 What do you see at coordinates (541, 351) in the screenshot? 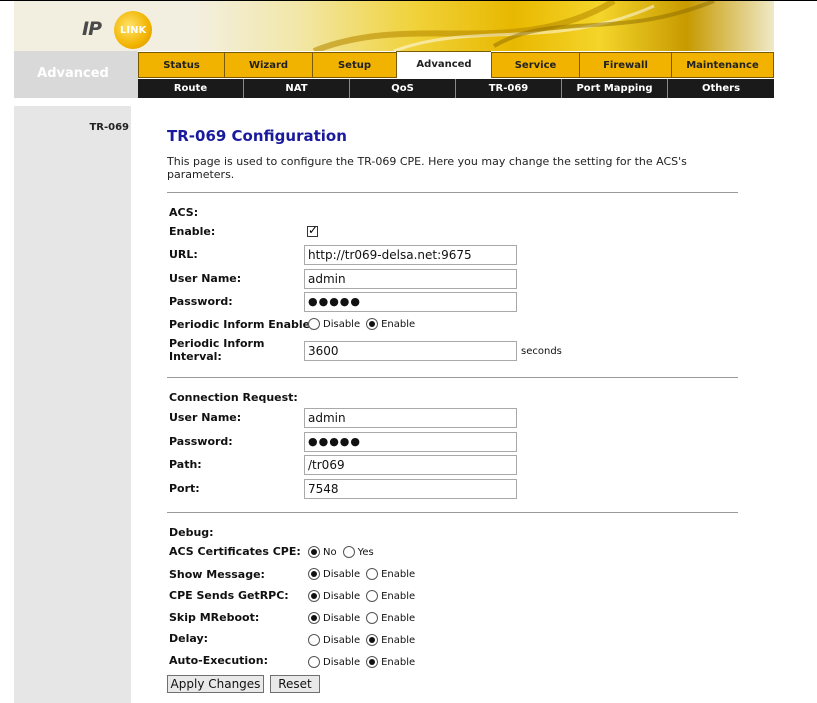
I see `interval-unit: seconds` at bounding box center [541, 351].